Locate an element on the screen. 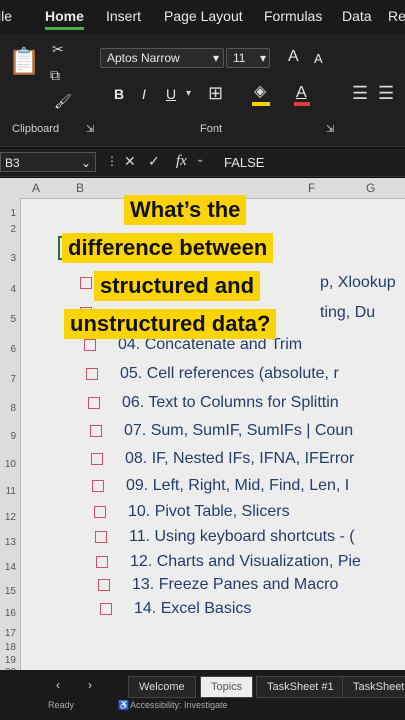  row-header: 6 is located at coordinates (8, 349).